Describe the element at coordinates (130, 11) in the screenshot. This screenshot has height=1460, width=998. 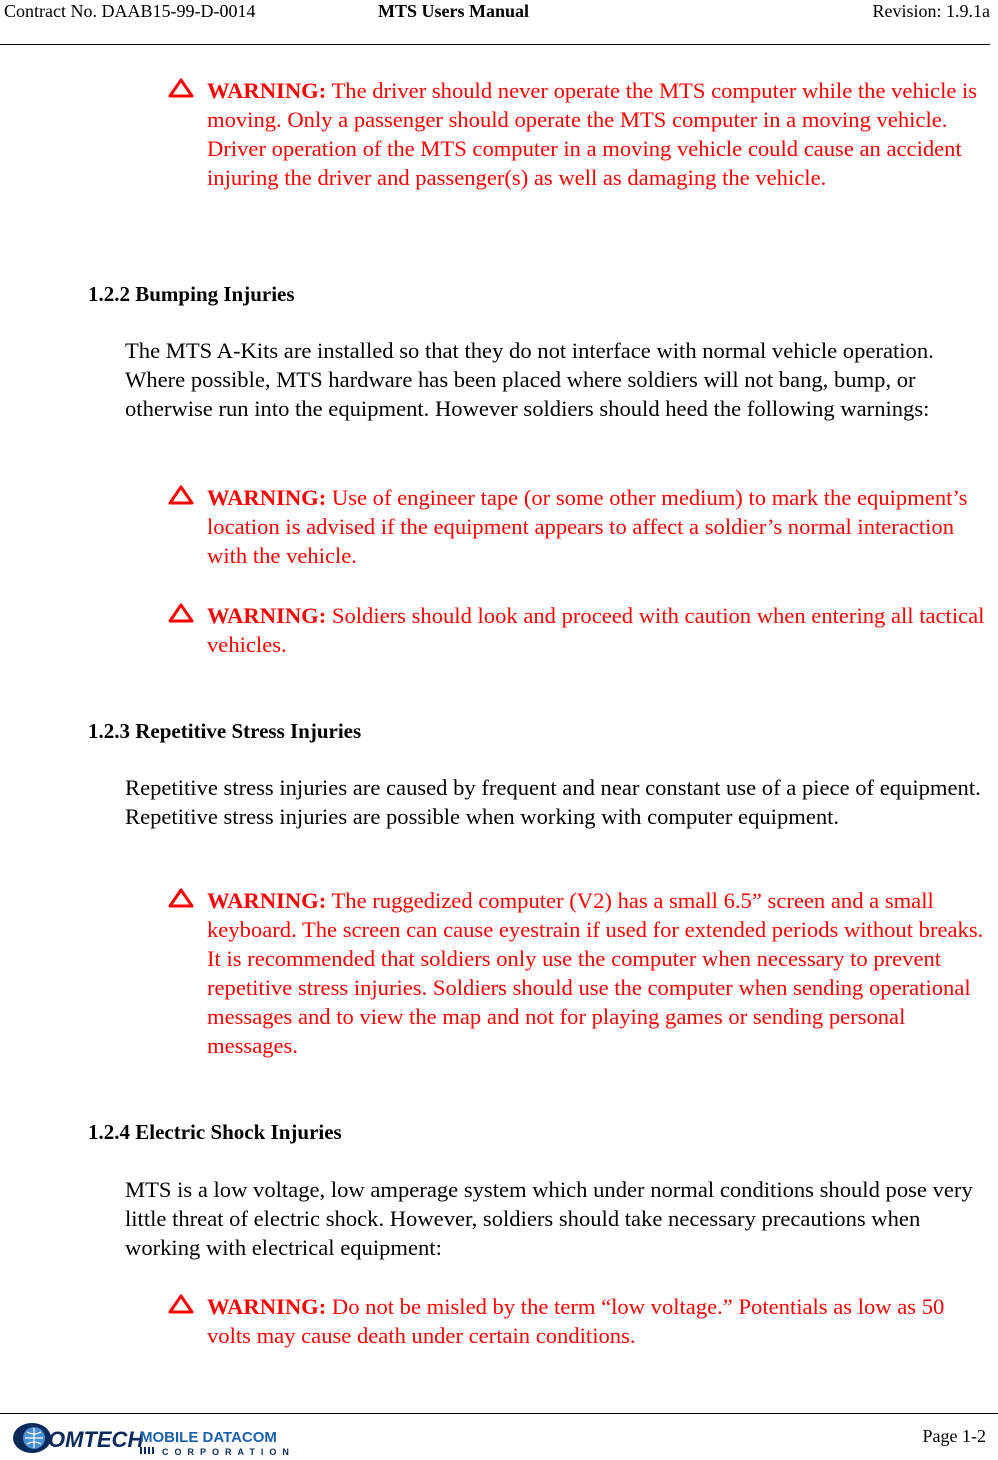
I see `contract-number: Contract No. DAAB15-99-D-0014` at that location.